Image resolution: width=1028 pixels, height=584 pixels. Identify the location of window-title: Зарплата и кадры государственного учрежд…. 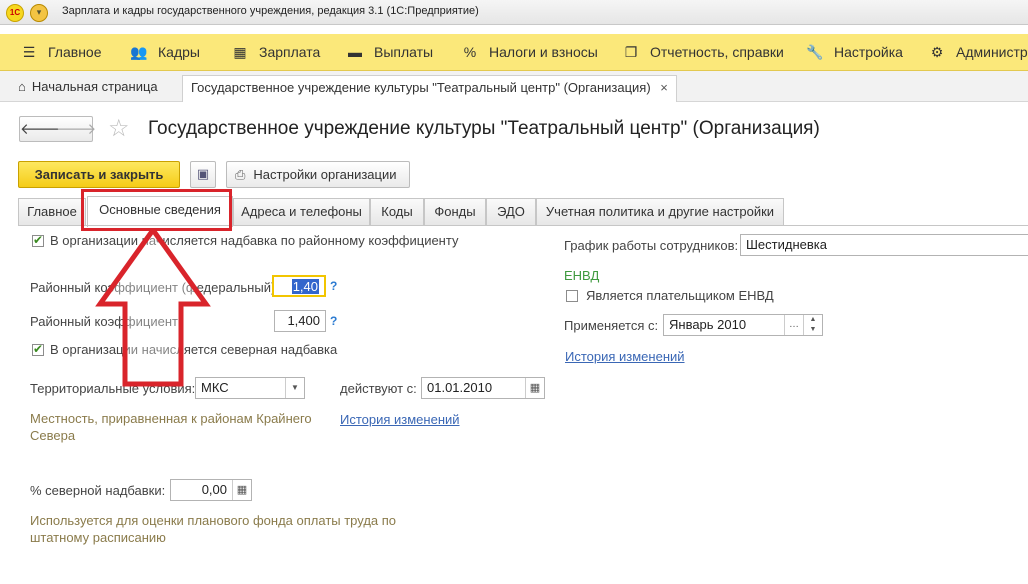
(270, 11).